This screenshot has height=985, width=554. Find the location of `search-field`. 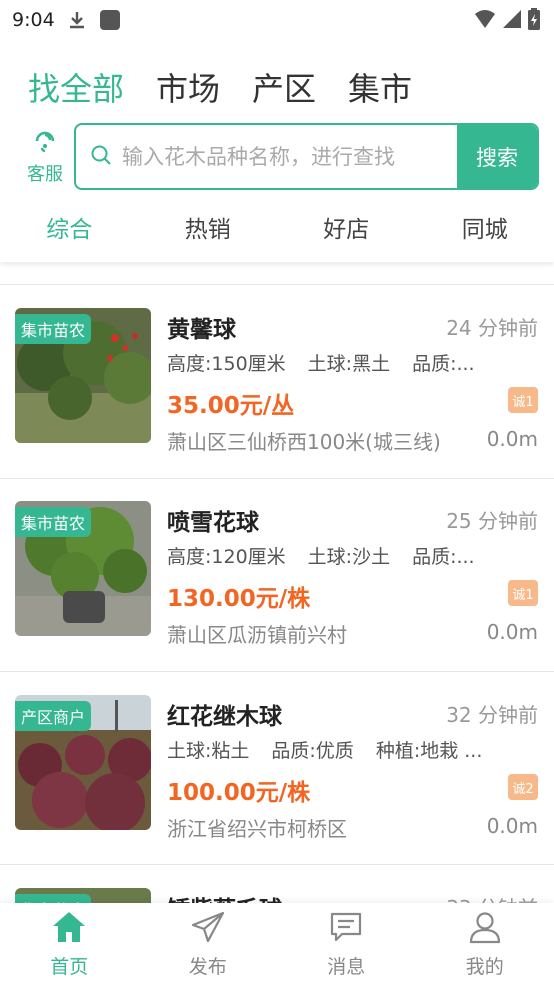

search-field is located at coordinates (266, 156).